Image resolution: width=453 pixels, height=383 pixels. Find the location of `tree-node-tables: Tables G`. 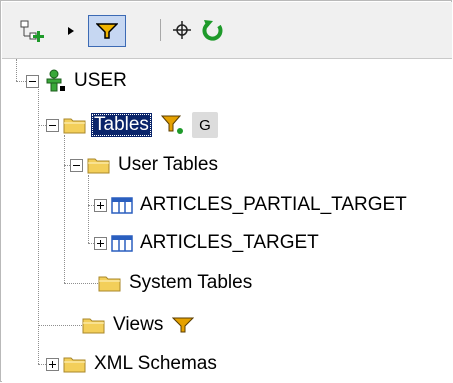

tree-node-tables: Tables G is located at coordinates (132, 125).